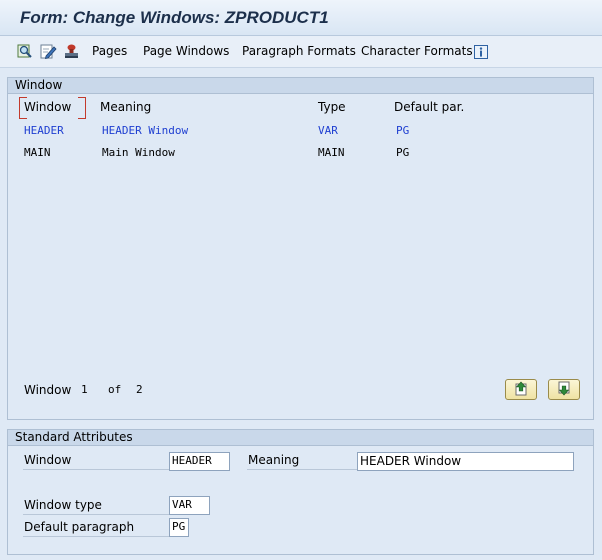 Image resolution: width=602 pixels, height=560 pixels. I want to click on default-paragraph-field: PG, so click(179, 527).